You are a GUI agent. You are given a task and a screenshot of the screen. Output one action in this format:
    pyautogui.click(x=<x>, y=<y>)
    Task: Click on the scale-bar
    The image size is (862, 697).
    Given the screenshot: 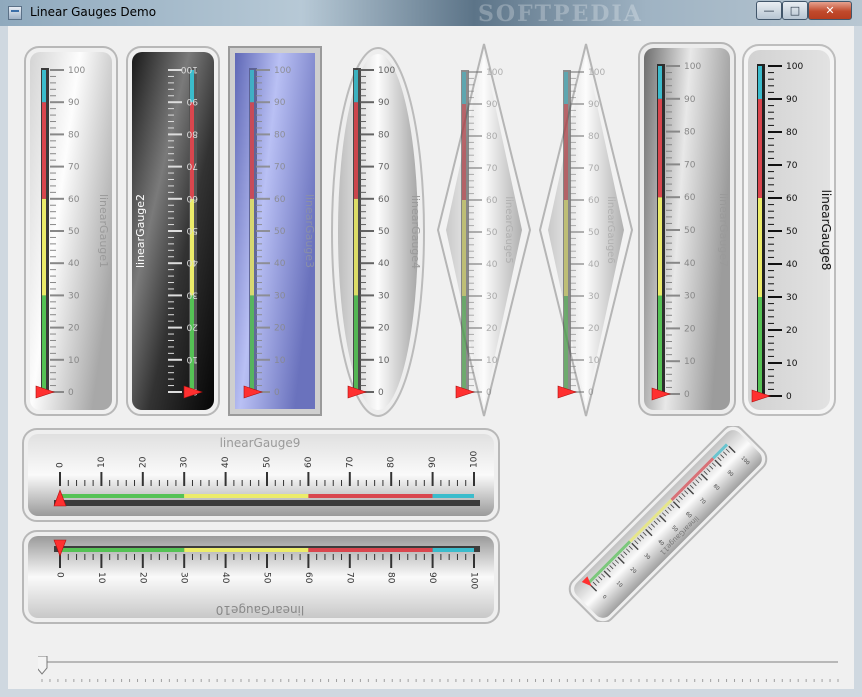 What is the action you would take?
    pyautogui.click(x=267, y=503)
    